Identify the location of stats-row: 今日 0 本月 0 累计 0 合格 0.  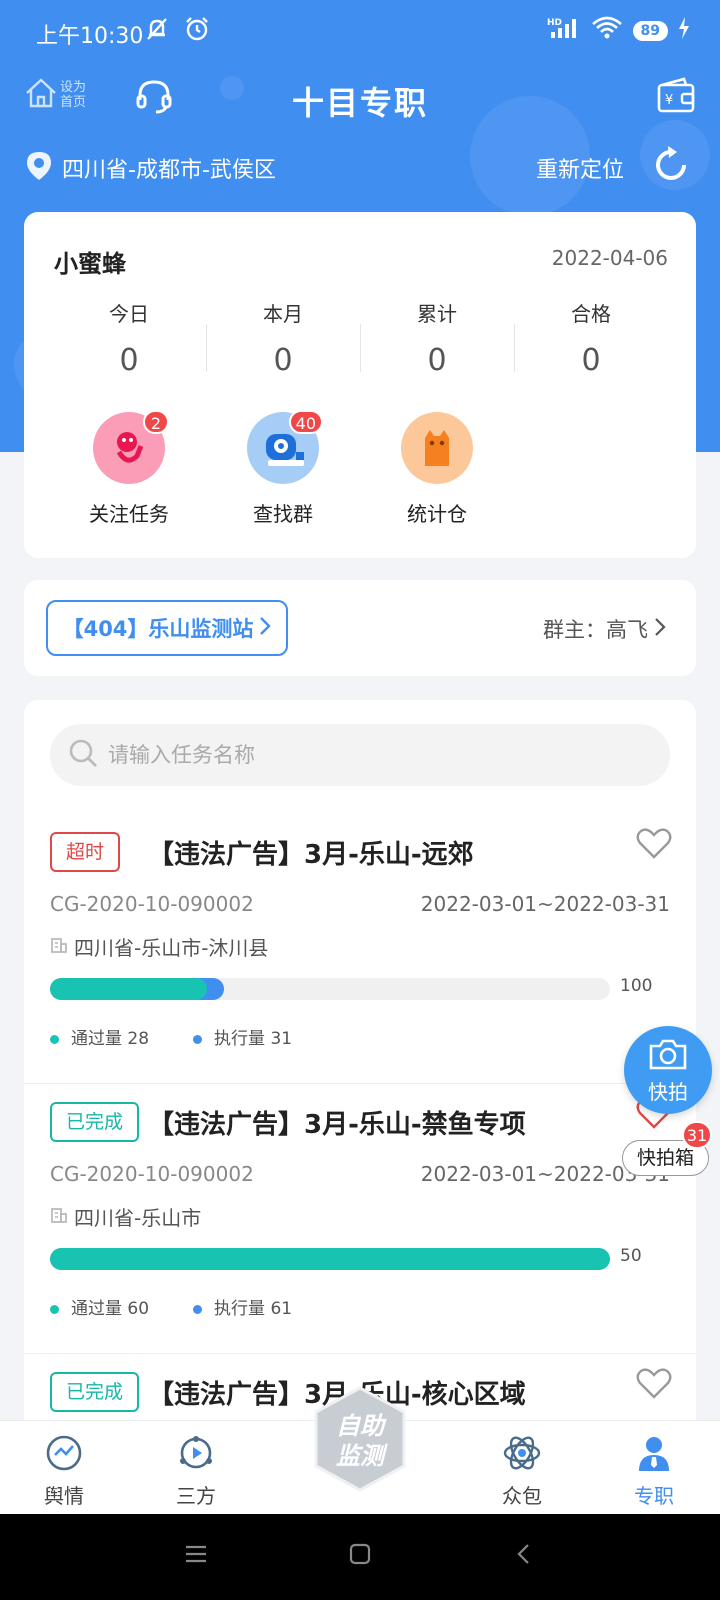
(360, 338).